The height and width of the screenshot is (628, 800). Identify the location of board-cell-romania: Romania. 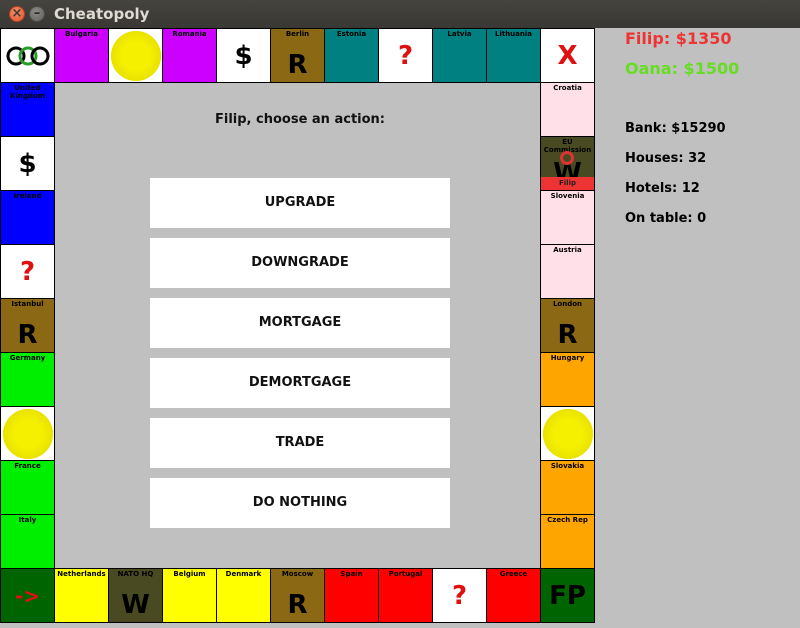
(189, 55).